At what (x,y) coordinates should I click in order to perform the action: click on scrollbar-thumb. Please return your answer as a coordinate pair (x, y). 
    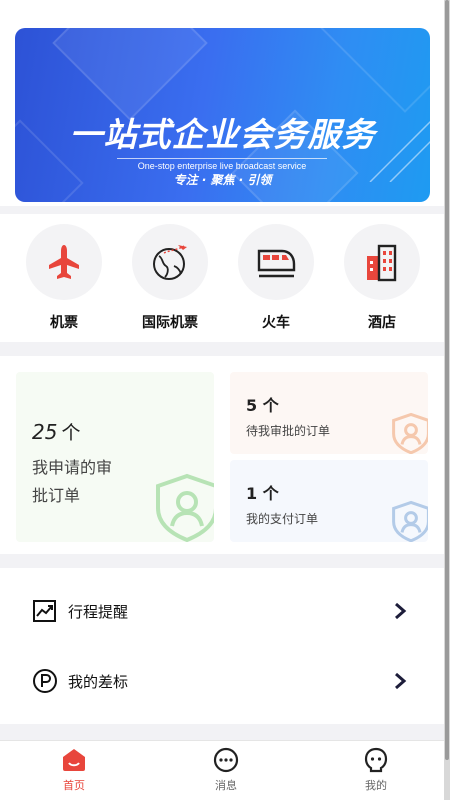
    Looking at the image, I should click on (447, 380).